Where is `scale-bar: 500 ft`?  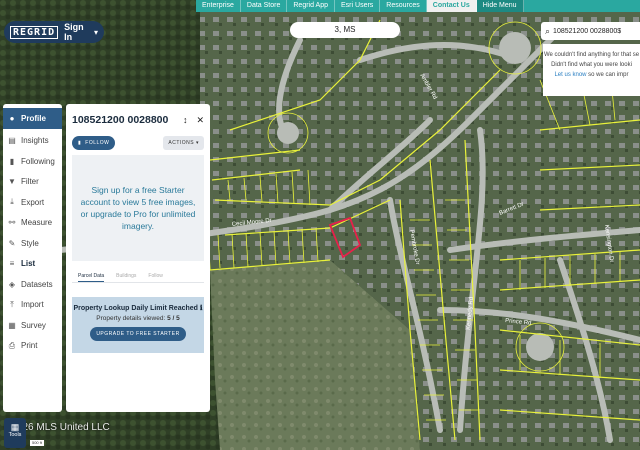
scale-bar: 500 ft is located at coordinates (37, 443).